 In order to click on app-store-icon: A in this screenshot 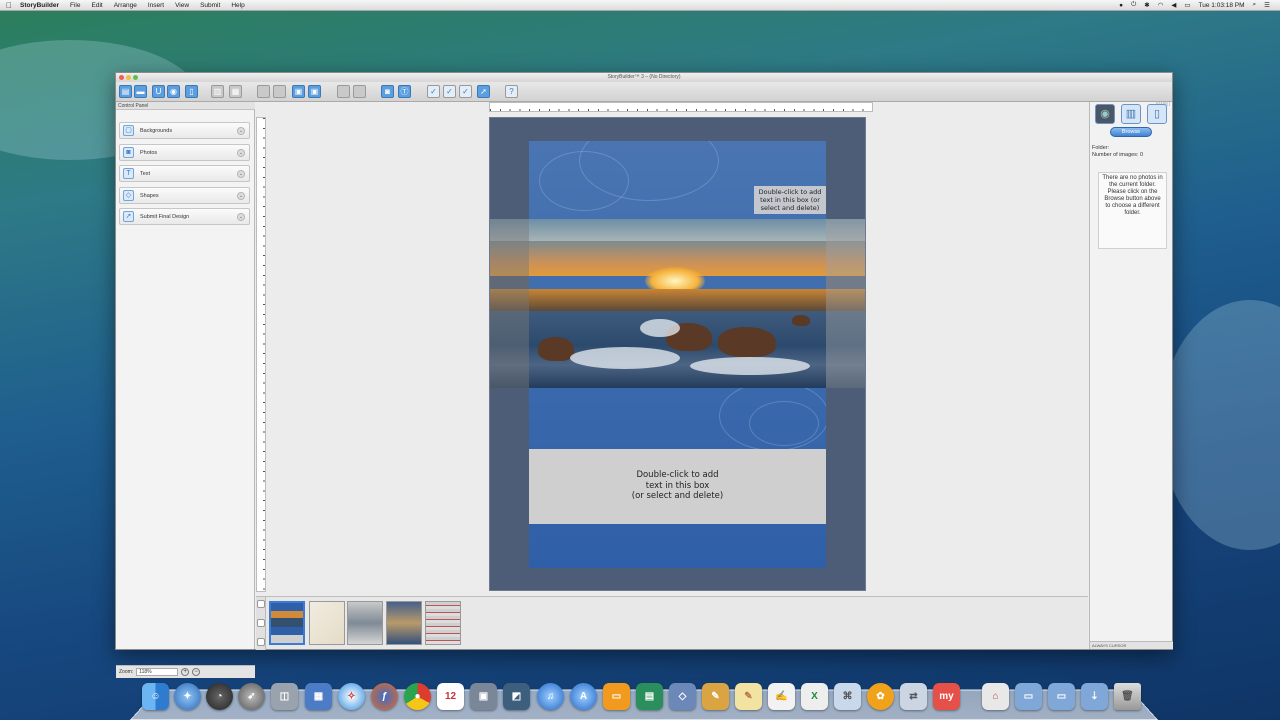, I will do `click(583, 696)`.